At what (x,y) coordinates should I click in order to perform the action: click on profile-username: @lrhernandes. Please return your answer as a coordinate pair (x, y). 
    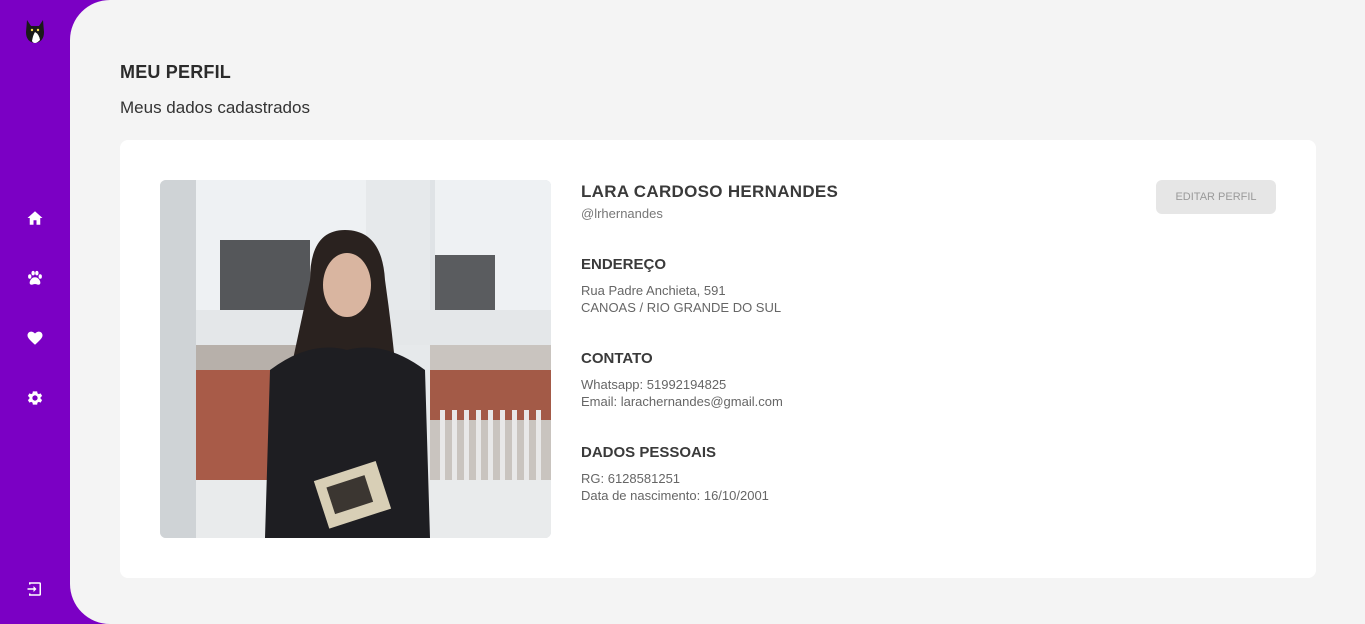
    Looking at the image, I should click on (622, 213).